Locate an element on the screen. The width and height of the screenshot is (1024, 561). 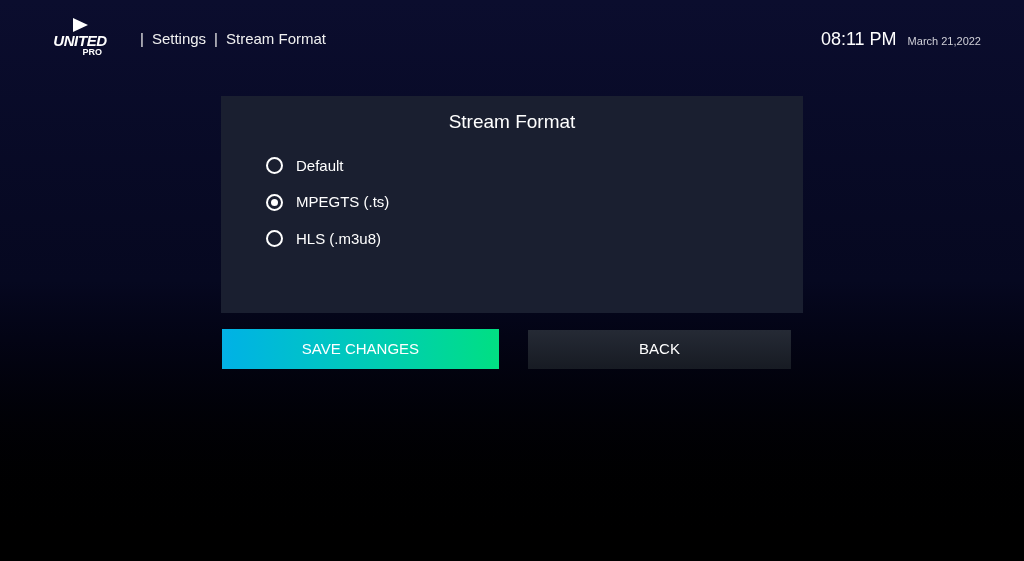
panel-title: Stream Format is located at coordinates (512, 122).